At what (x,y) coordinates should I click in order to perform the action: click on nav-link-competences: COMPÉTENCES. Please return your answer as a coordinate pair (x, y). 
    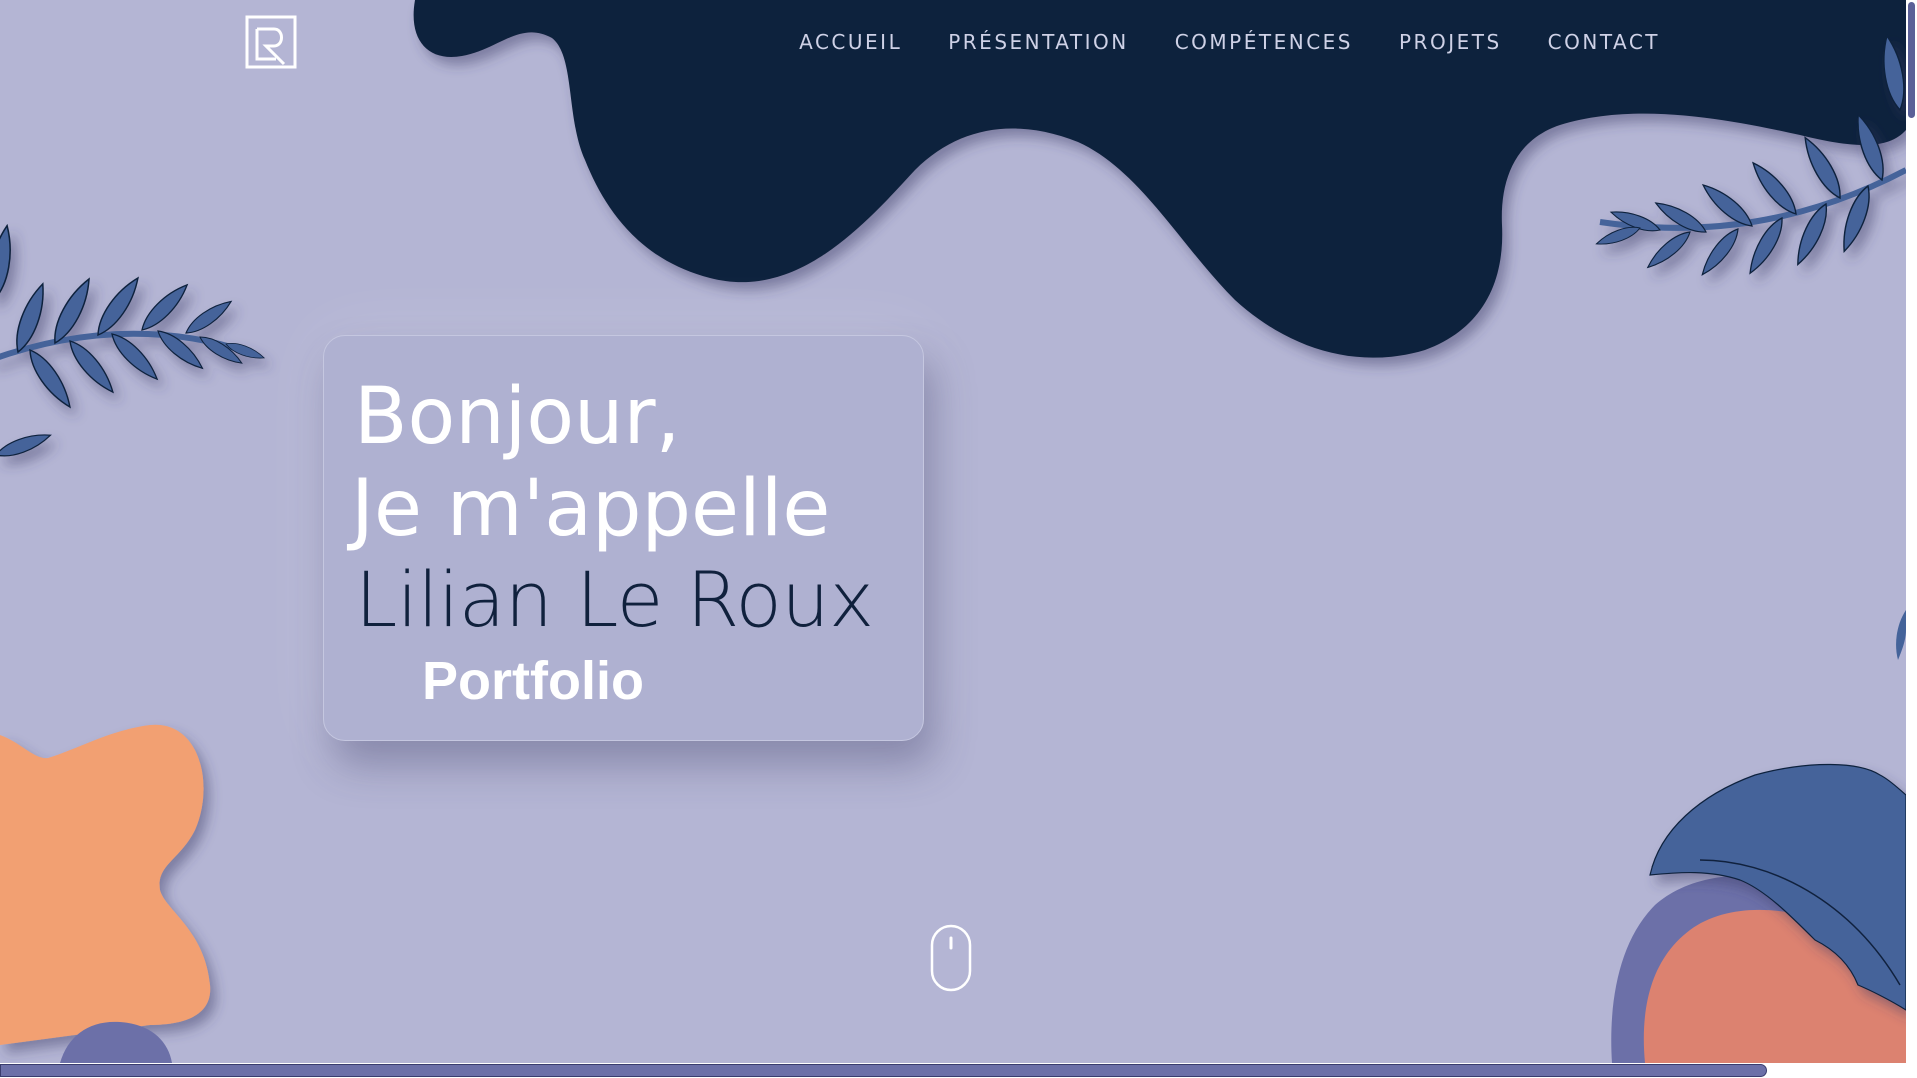
    Looking at the image, I should click on (1264, 42).